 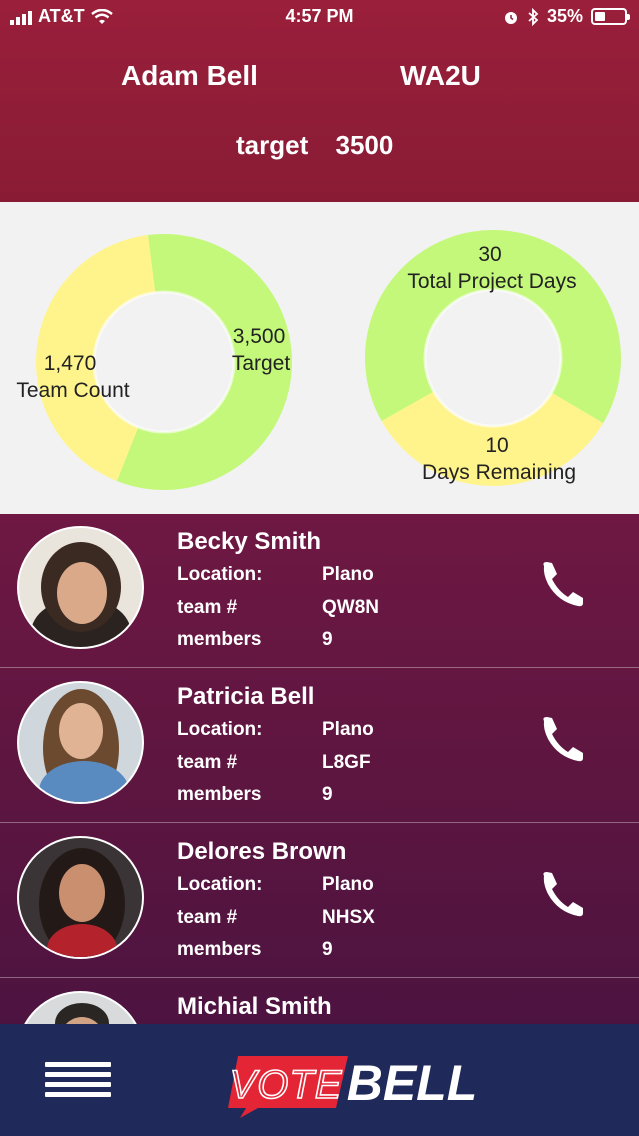 I want to click on hamburger-menu-icon, so click(x=78, y=1079).